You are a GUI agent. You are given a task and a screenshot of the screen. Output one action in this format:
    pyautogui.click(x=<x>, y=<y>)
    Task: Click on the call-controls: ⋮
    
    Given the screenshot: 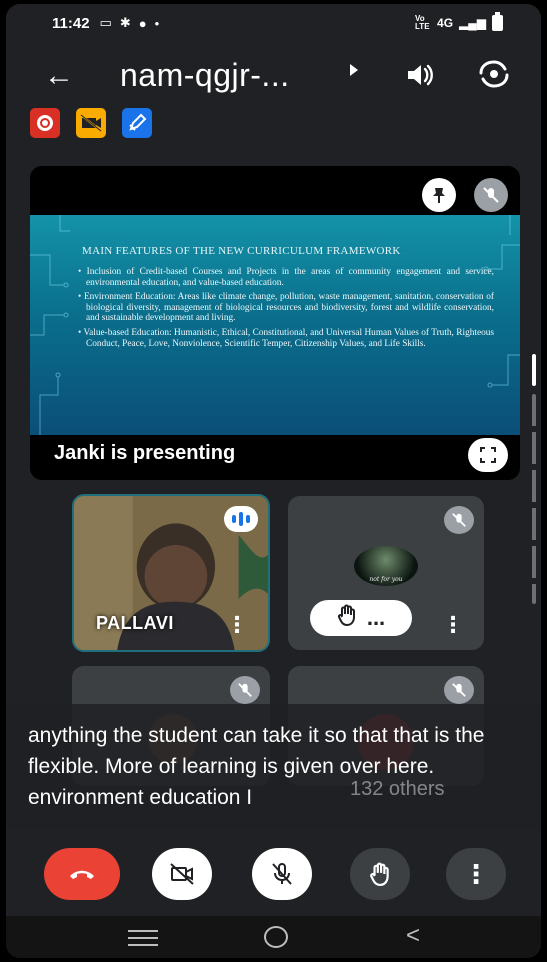 What is the action you would take?
    pyautogui.click(x=273, y=876)
    